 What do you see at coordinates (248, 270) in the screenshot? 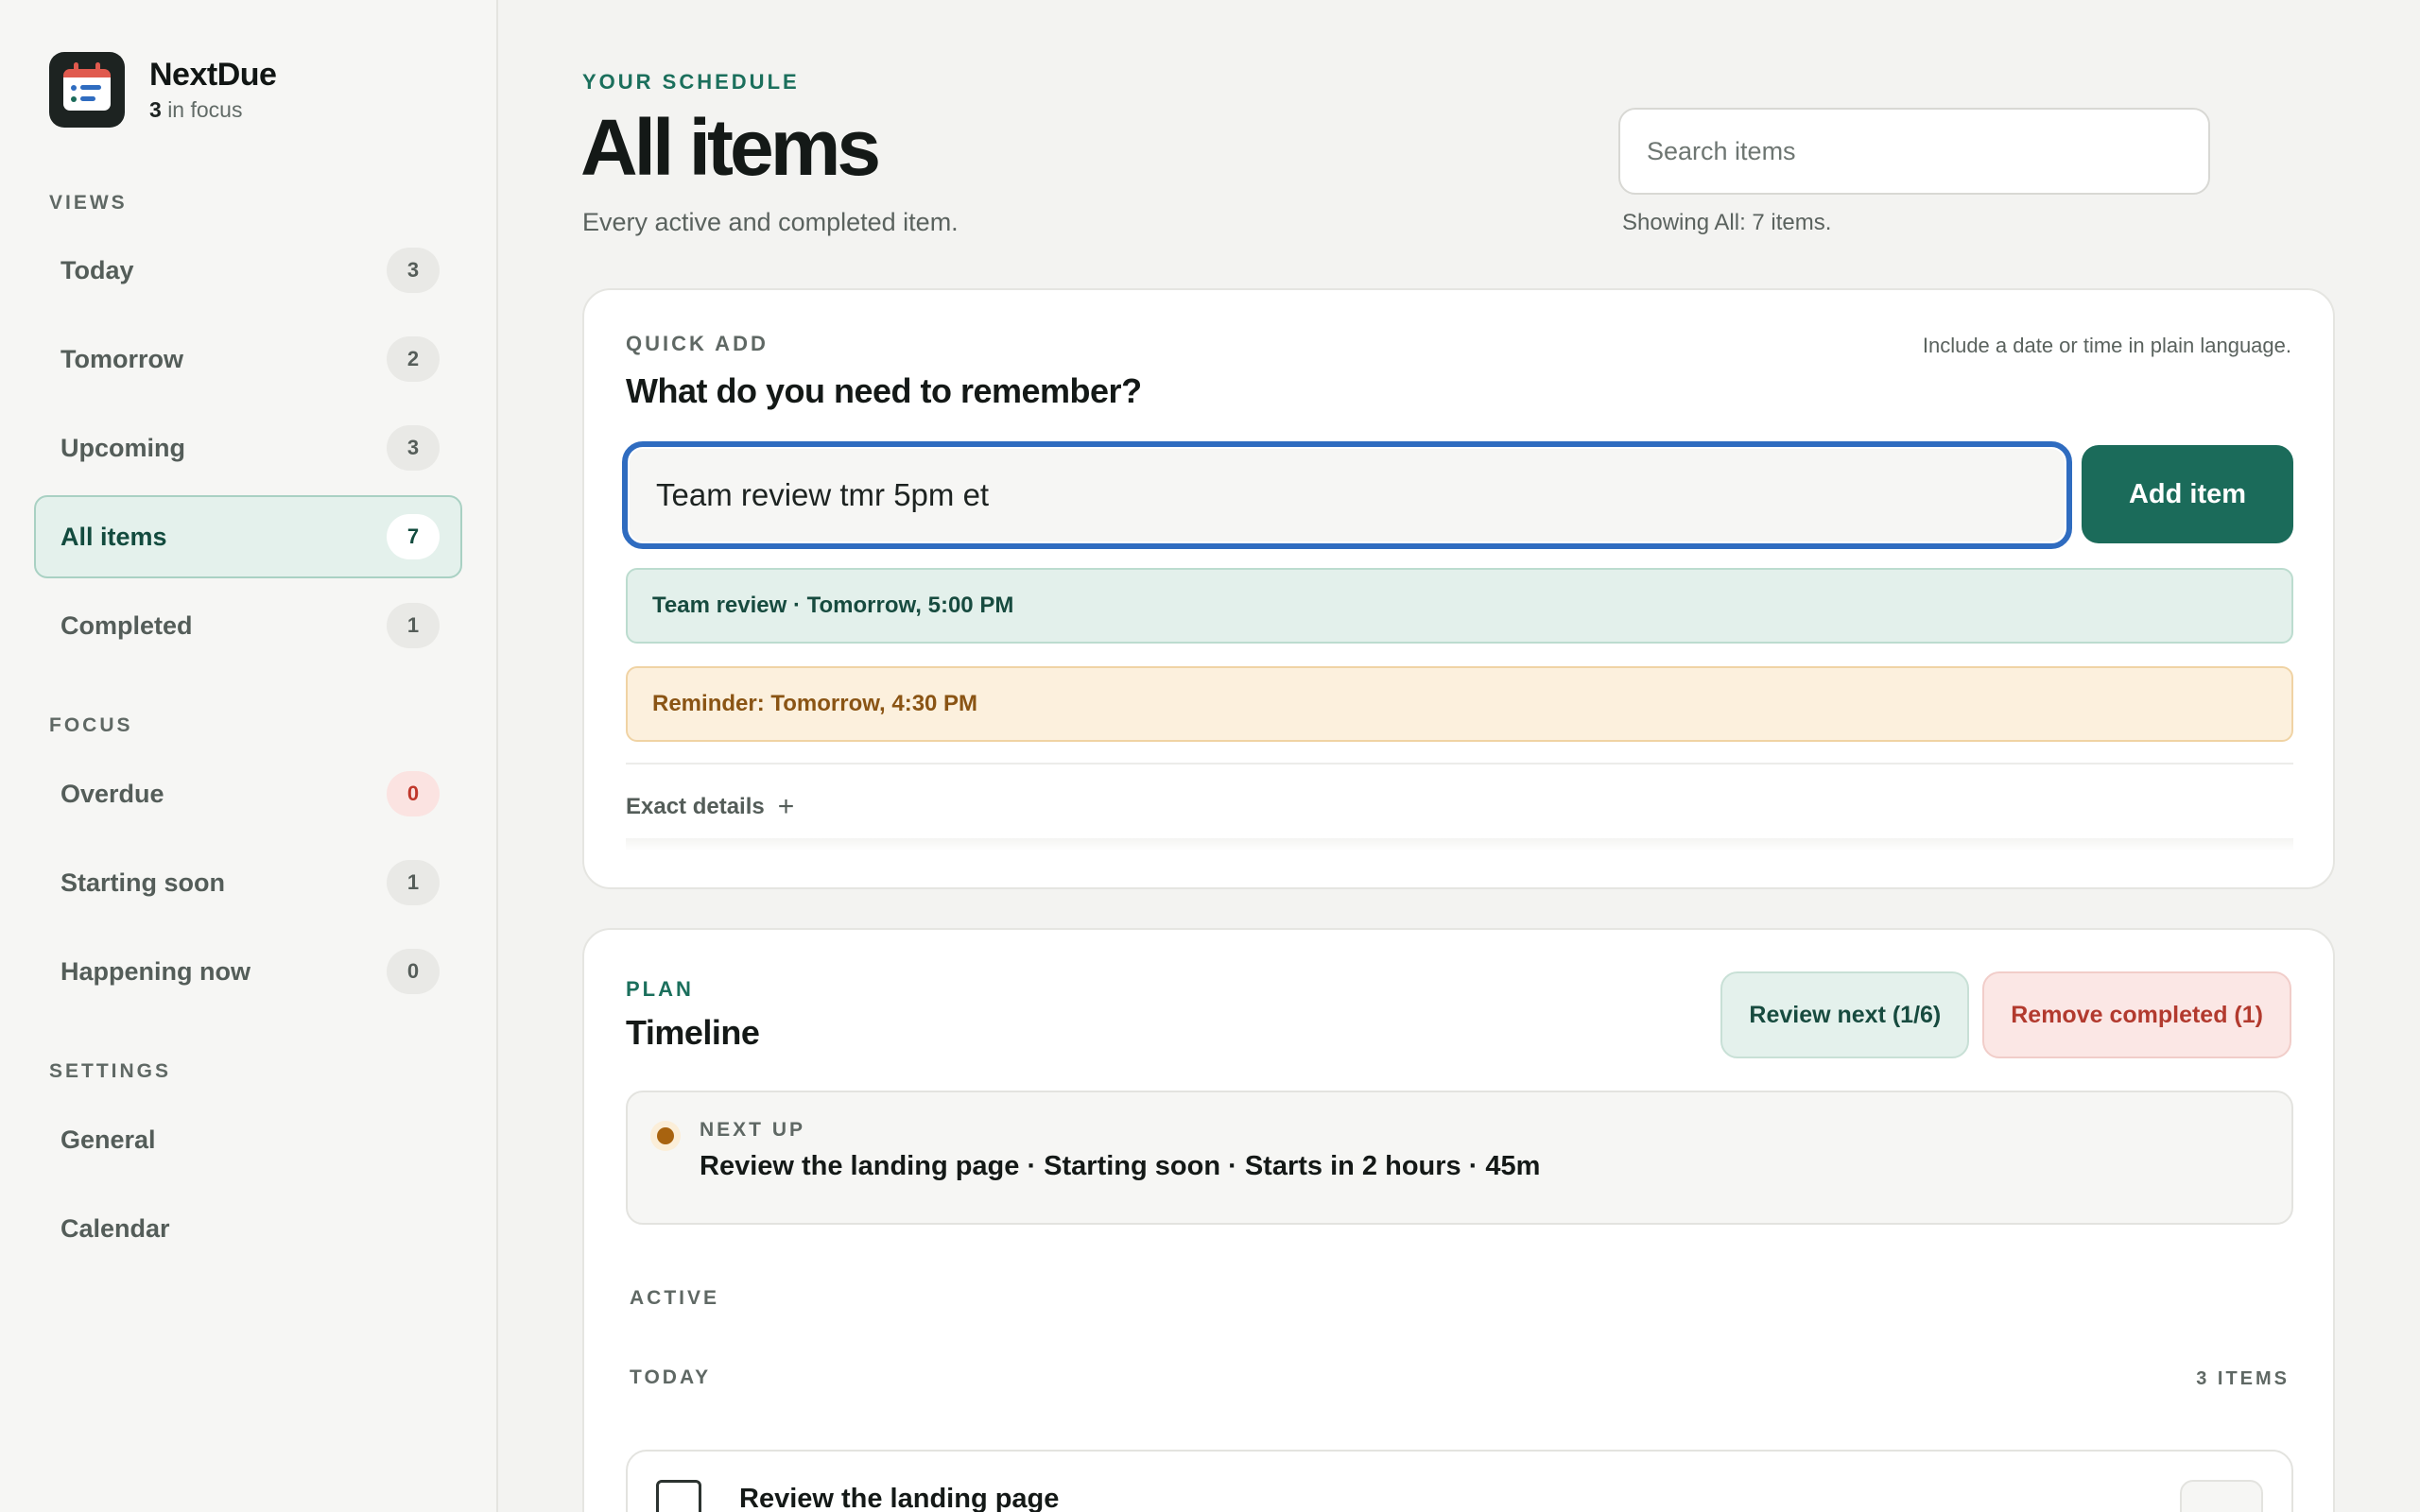
I see `sidebar-item-today: Today 3` at bounding box center [248, 270].